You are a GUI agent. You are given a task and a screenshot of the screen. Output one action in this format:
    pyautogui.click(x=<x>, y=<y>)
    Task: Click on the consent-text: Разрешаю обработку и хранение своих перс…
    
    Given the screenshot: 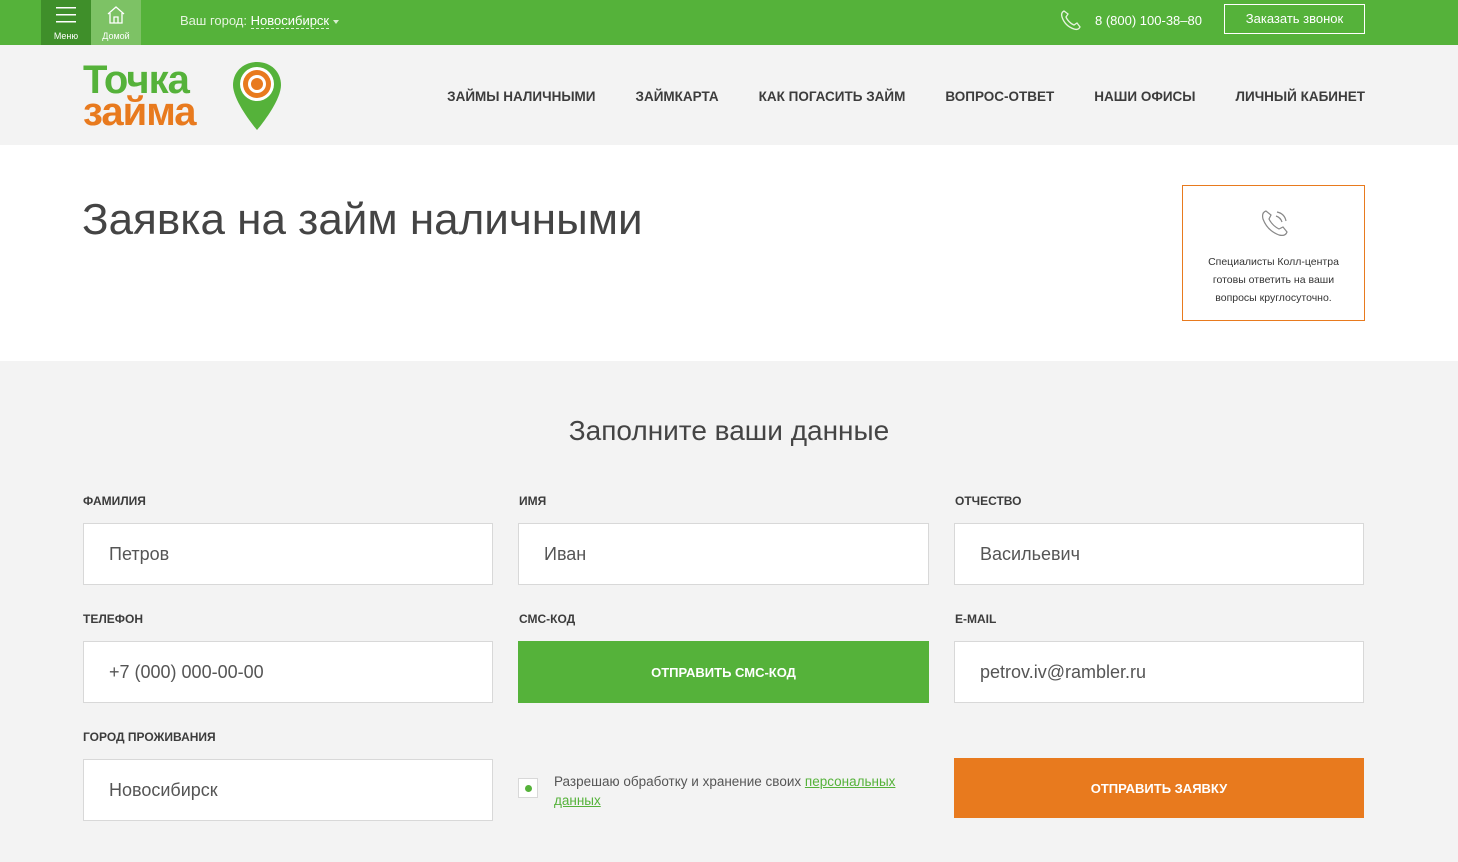 What is the action you would take?
    pyautogui.click(x=744, y=791)
    